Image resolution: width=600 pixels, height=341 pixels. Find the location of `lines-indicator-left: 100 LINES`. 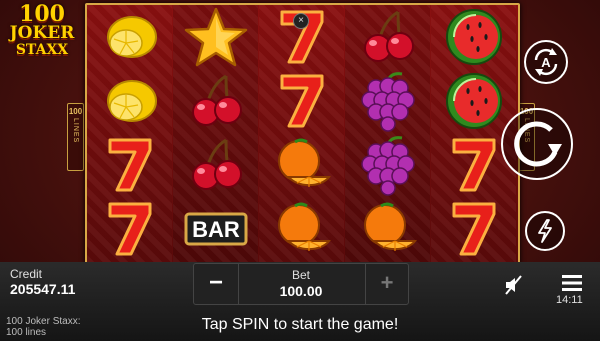

lines-indicator-left: 100 LINES is located at coordinates (75, 137).